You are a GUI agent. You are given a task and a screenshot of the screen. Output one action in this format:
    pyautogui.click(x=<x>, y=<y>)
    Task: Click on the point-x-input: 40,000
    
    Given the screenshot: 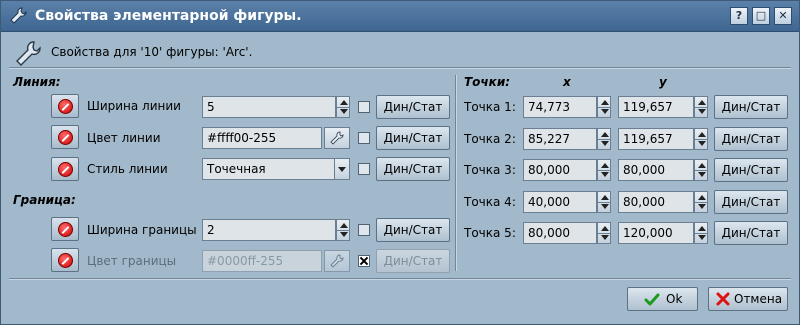 What is the action you would take?
    pyautogui.click(x=560, y=202)
    